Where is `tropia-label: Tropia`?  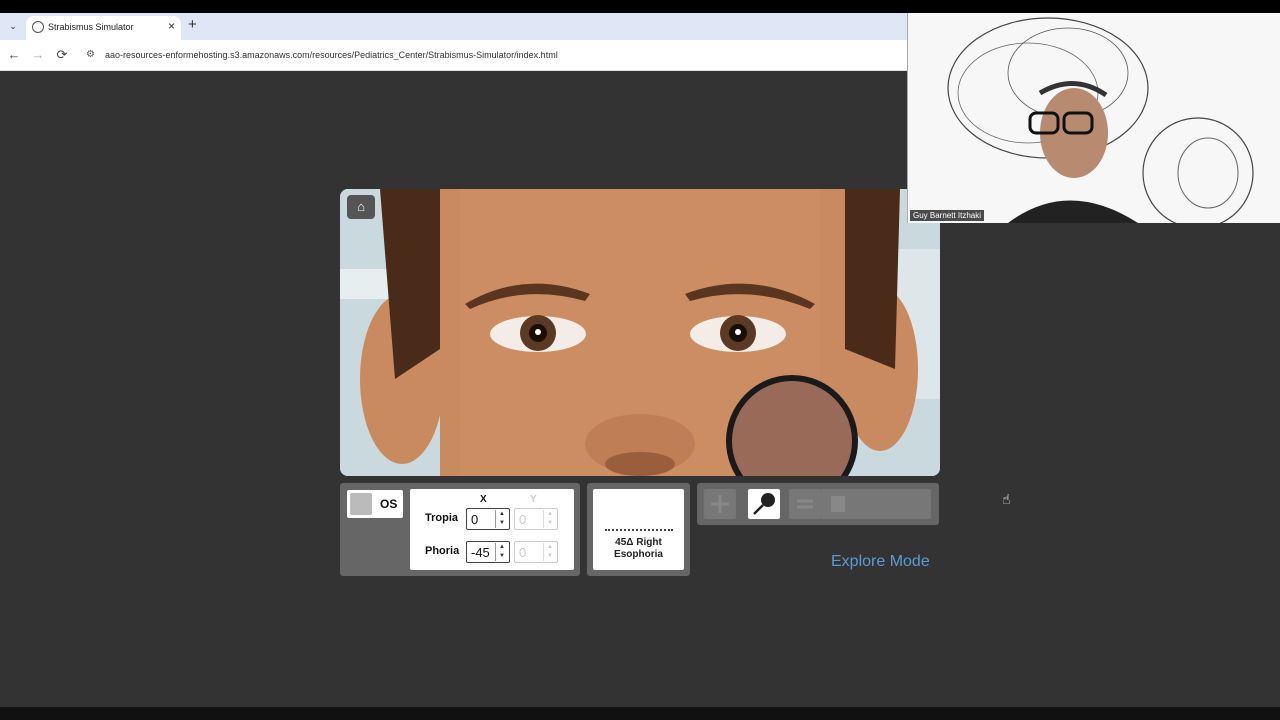 tropia-label: Tropia is located at coordinates (442, 518).